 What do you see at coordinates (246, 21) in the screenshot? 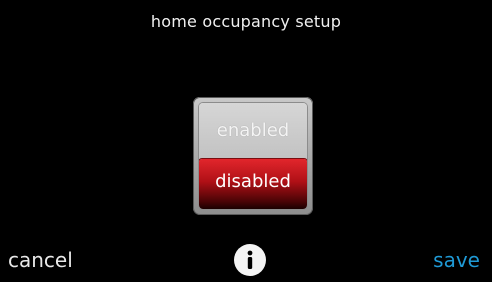
I see `page-title: home occupancy setup` at bounding box center [246, 21].